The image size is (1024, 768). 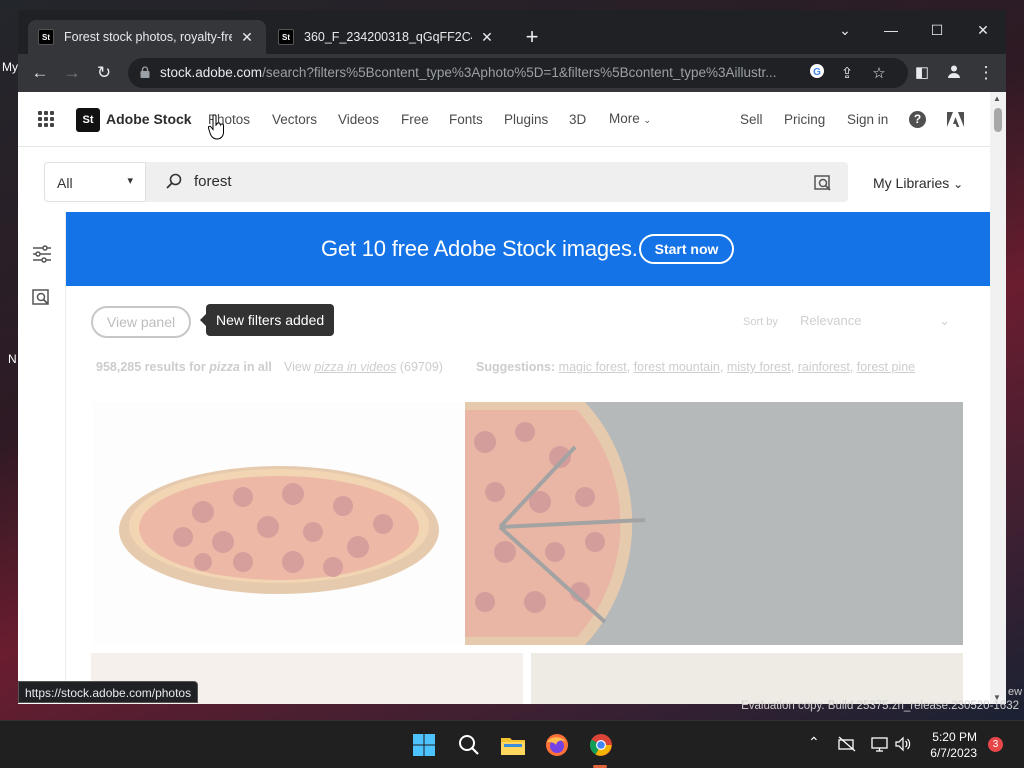 What do you see at coordinates (141, 322) in the screenshot?
I see `view-panel-button: View panel` at bounding box center [141, 322].